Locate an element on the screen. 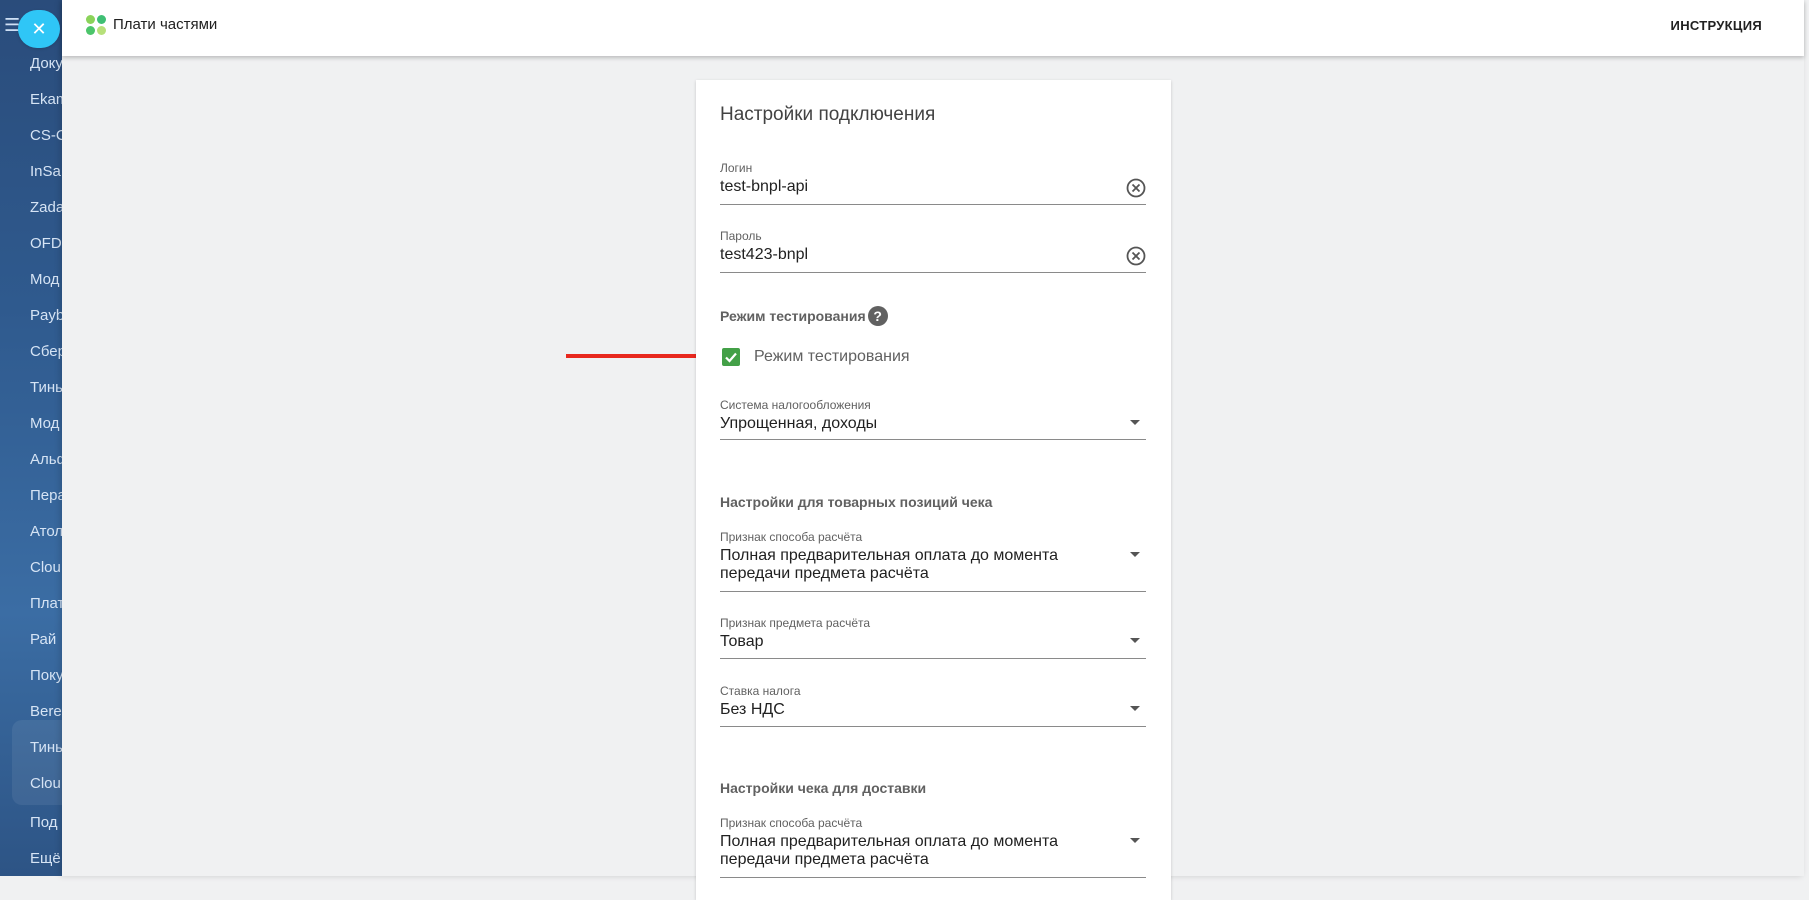  sidebar-item: Сбер is located at coordinates (46, 351).